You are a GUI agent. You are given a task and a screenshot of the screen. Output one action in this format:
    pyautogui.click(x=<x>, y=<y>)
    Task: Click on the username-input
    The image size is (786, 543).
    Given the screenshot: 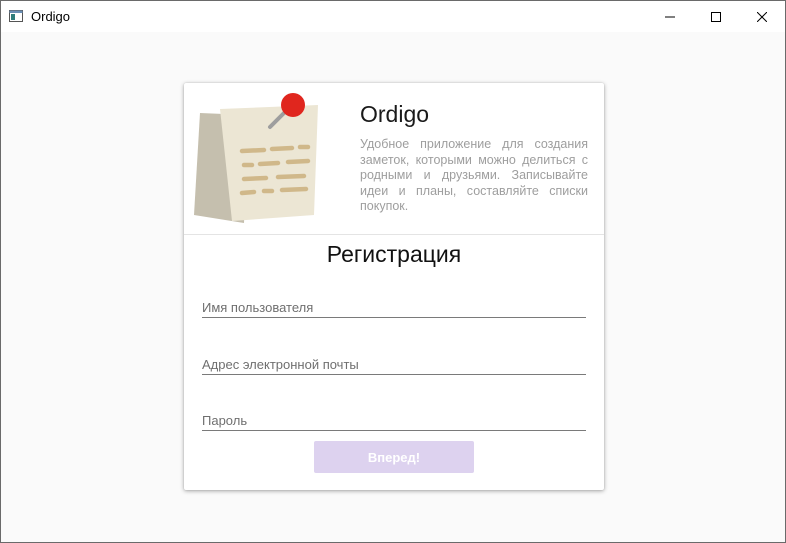 What is the action you would take?
    pyautogui.click(x=394, y=304)
    